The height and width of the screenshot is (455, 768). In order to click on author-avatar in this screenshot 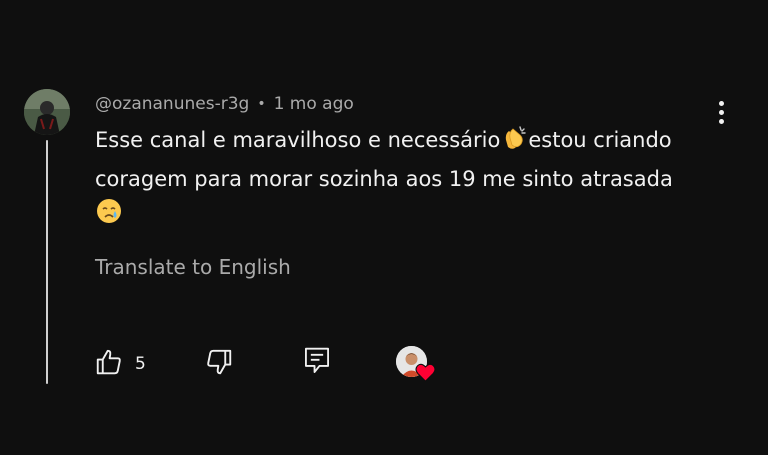, I will do `click(47, 112)`.